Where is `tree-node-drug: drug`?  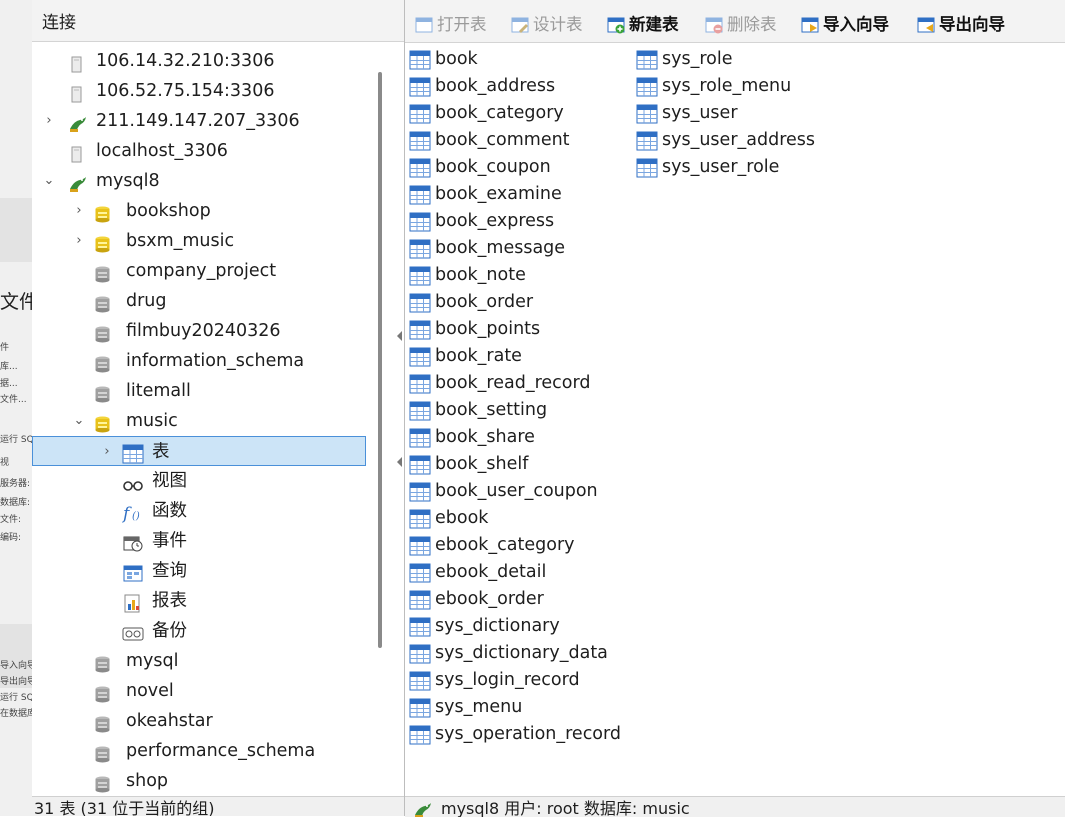
tree-node-drug: drug is located at coordinates (218, 301).